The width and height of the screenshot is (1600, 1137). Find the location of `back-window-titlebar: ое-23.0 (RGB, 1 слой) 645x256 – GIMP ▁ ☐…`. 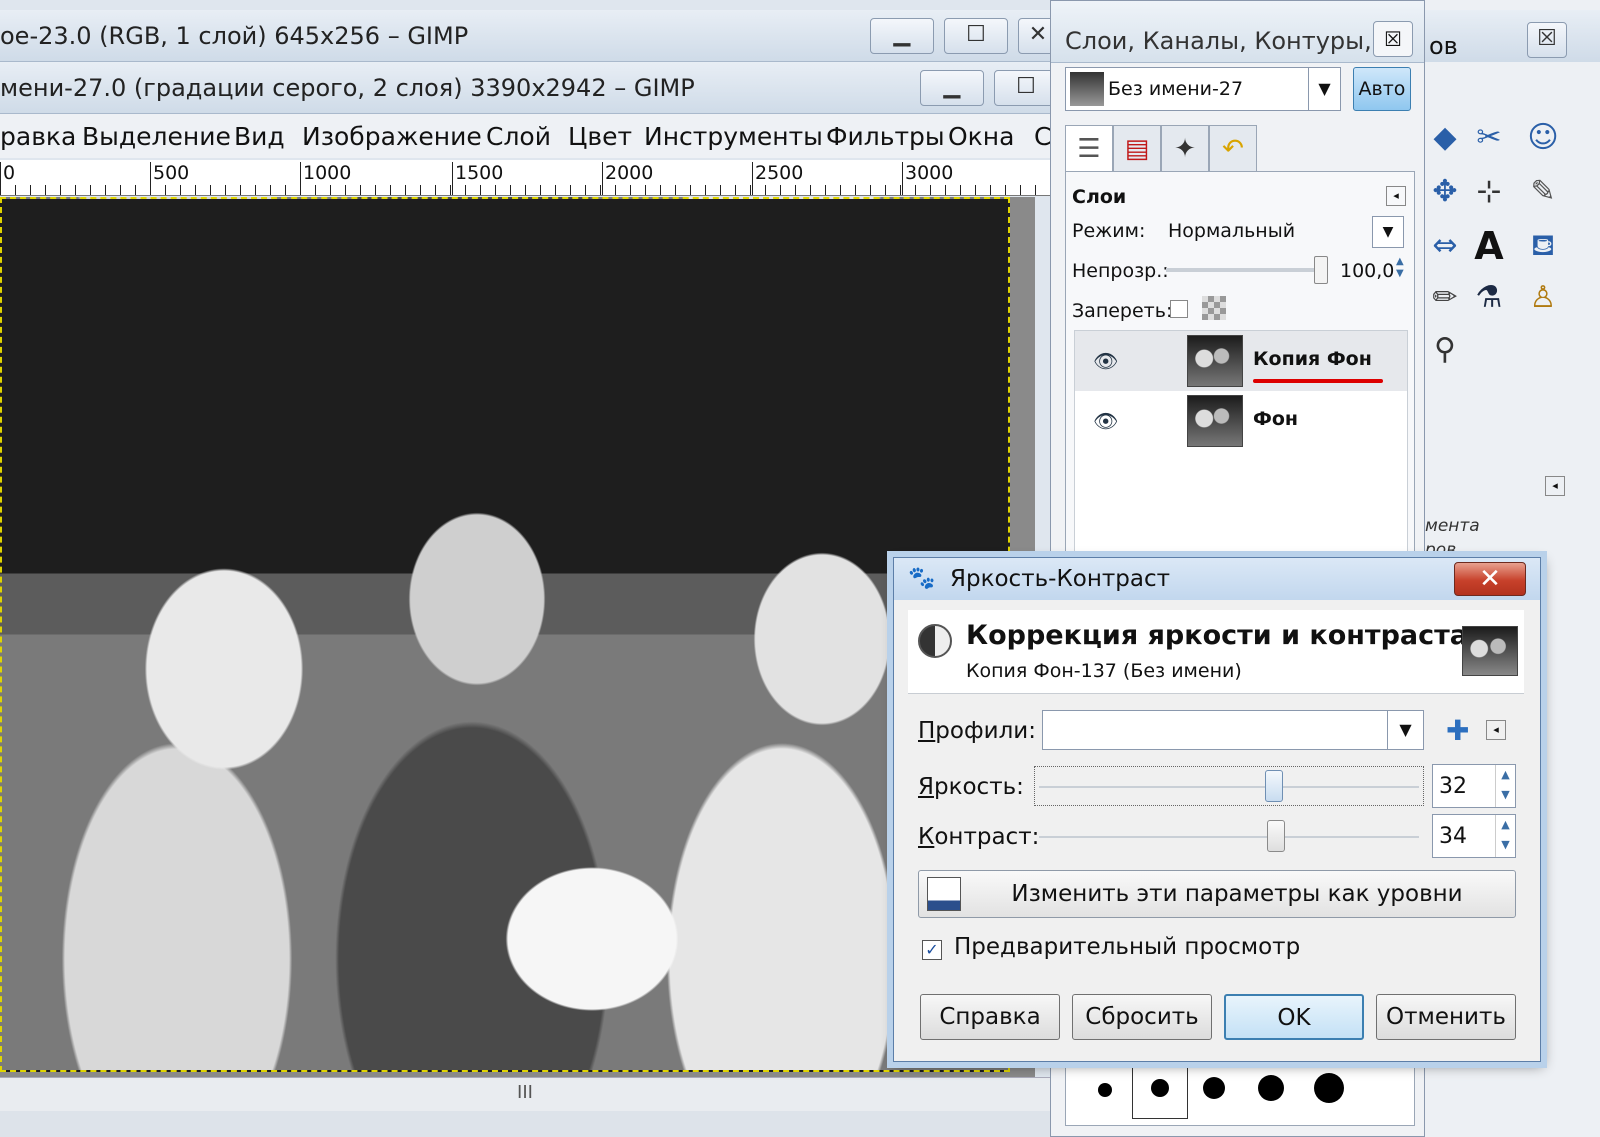

back-window-titlebar: ое-23.0 (RGB, 1 слой) 645x256 – GIMP ▁ ☐… is located at coordinates (527, 36).